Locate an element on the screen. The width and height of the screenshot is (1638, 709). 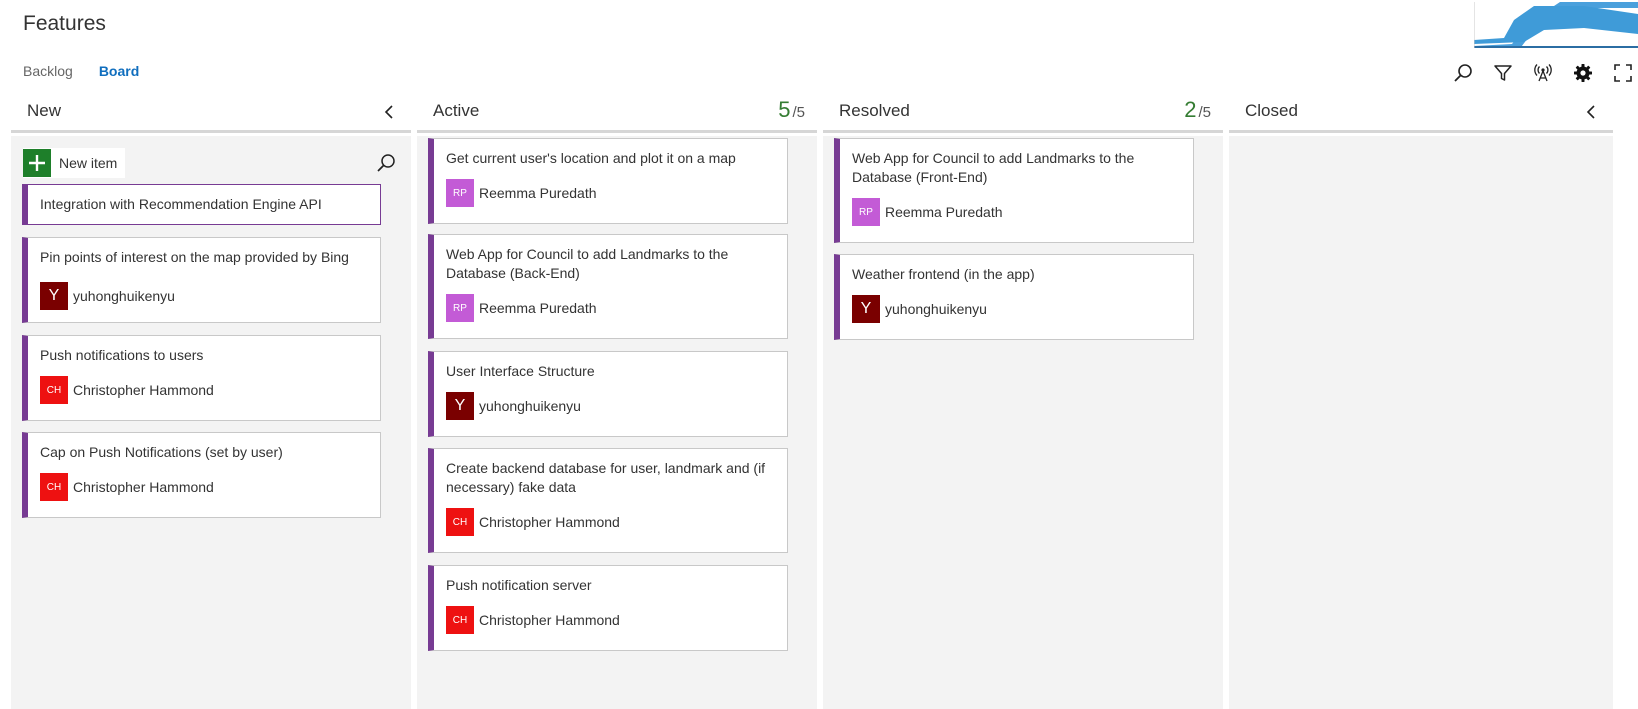
fullscreen-button is located at coordinates (1620, 73).